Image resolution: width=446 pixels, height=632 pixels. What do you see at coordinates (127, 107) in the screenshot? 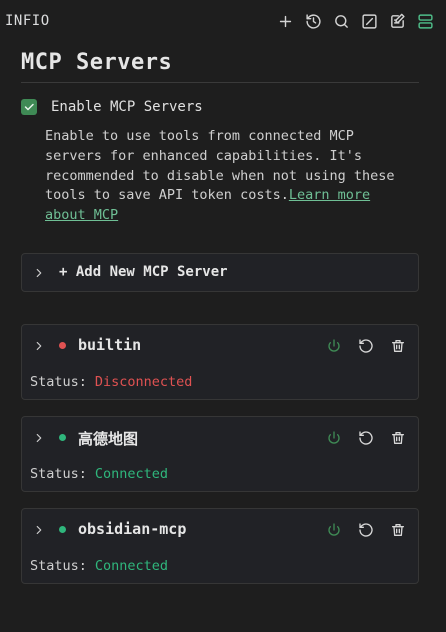
I see `enable-mcp-label: Enable MCP Servers` at bounding box center [127, 107].